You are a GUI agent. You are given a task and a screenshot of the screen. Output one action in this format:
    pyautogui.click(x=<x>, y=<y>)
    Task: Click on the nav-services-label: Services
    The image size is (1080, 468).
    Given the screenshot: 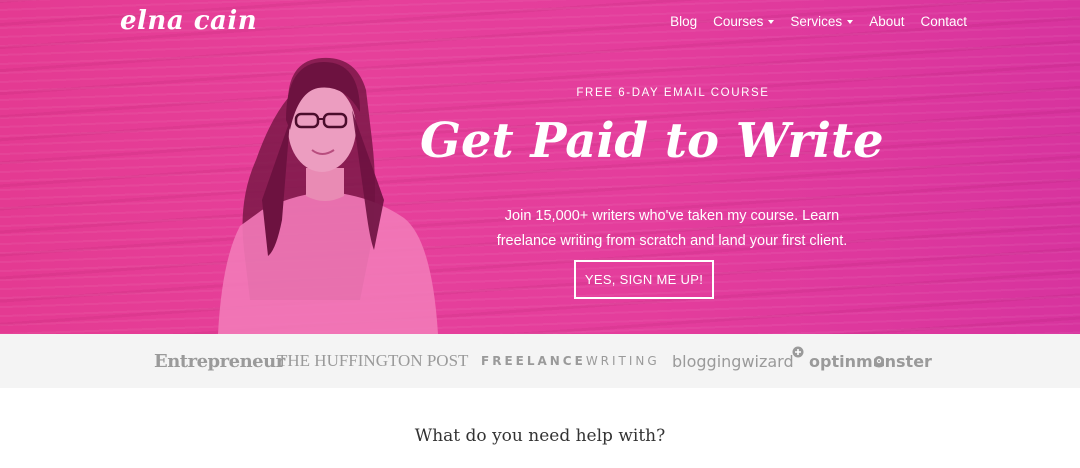 What is the action you would take?
    pyautogui.click(x=816, y=21)
    